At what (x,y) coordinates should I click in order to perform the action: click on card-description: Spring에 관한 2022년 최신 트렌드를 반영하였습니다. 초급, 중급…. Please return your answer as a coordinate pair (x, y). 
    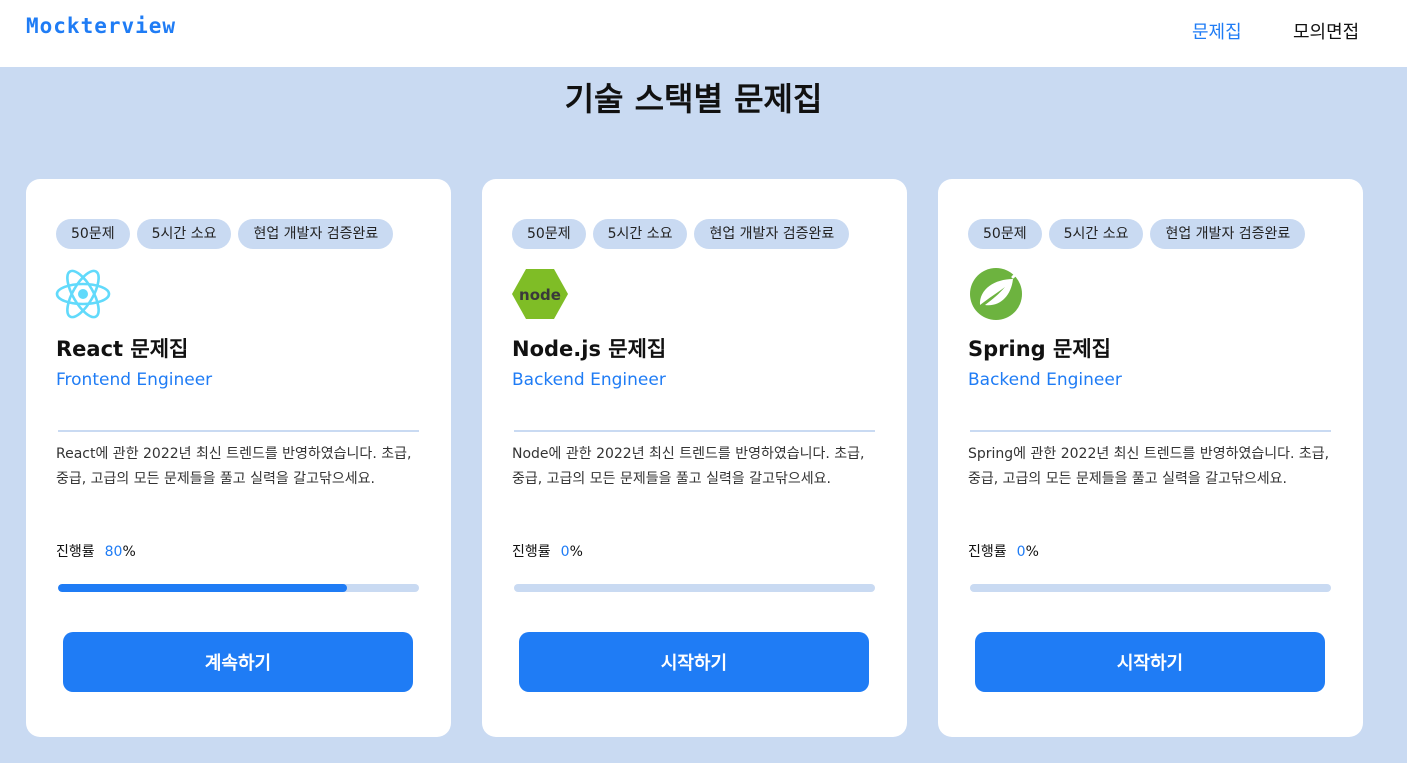
    Looking at the image, I should click on (1149, 466).